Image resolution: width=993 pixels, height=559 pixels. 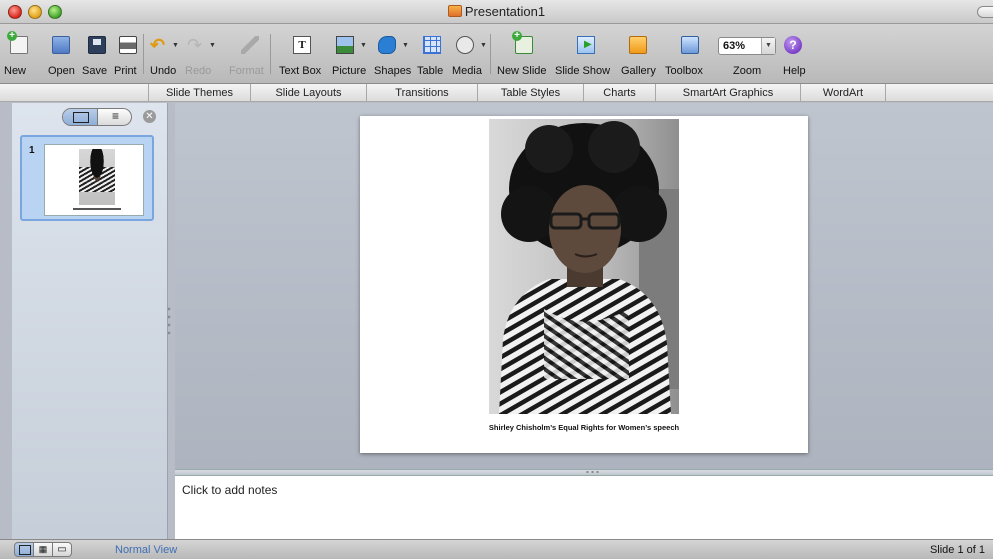 I want to click on media-dropdown-icon: ▼, so click(x=483, y=45).